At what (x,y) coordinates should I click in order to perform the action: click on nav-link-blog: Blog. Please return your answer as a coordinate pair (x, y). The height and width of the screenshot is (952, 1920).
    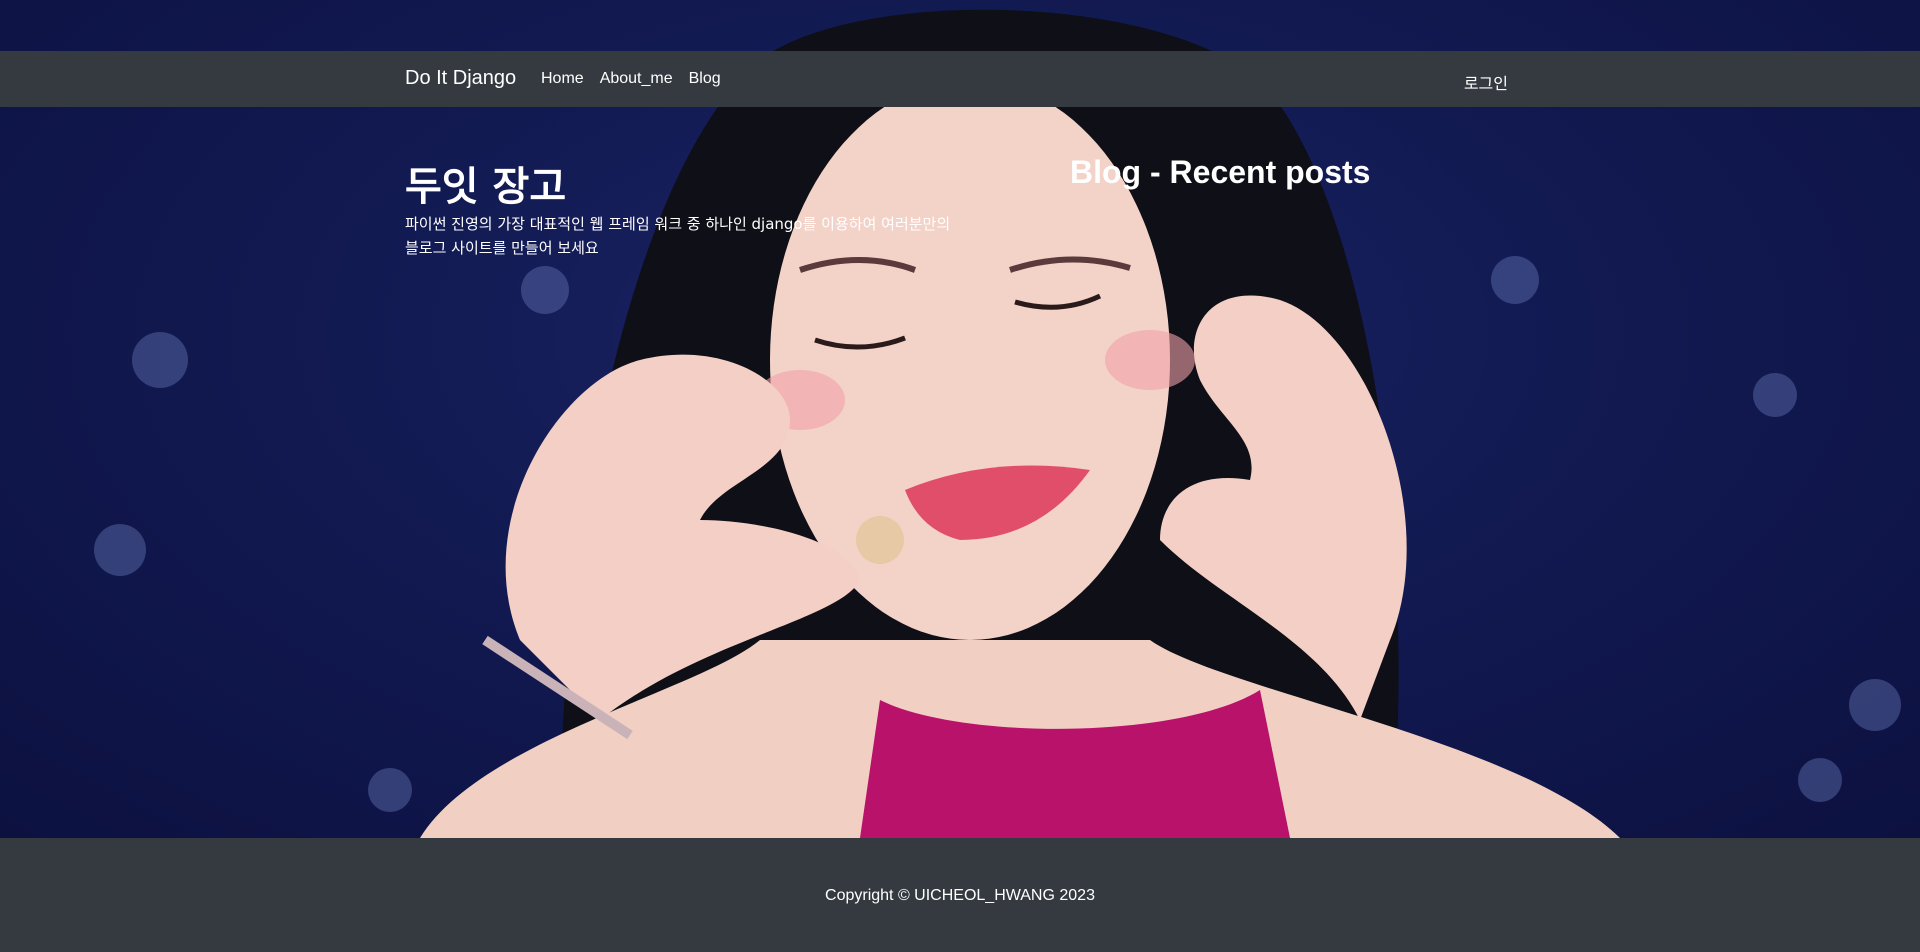
    Looking at the image, I should click on (705, 79).